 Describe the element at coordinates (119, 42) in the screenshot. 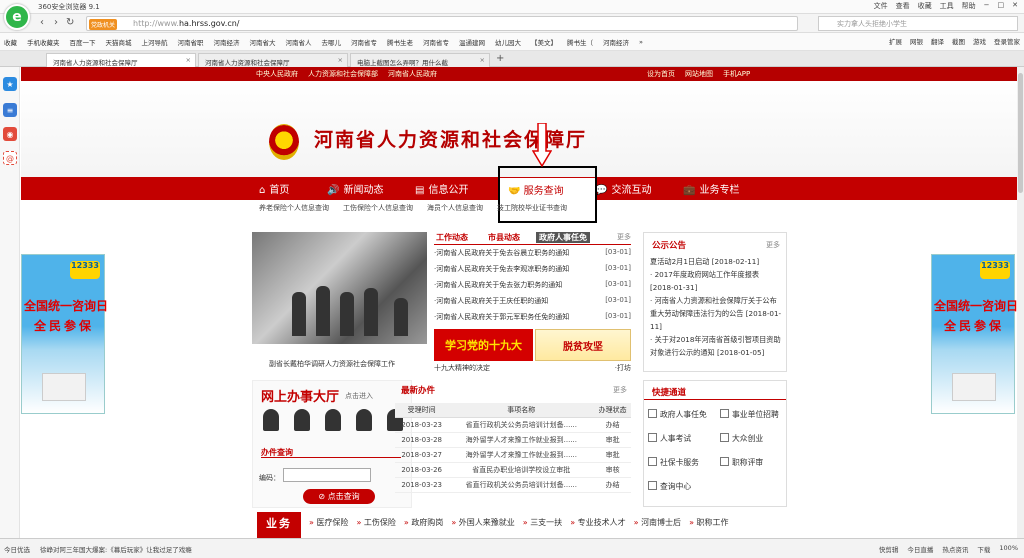

I see `bookmark-item: 天猫商城` at that location.